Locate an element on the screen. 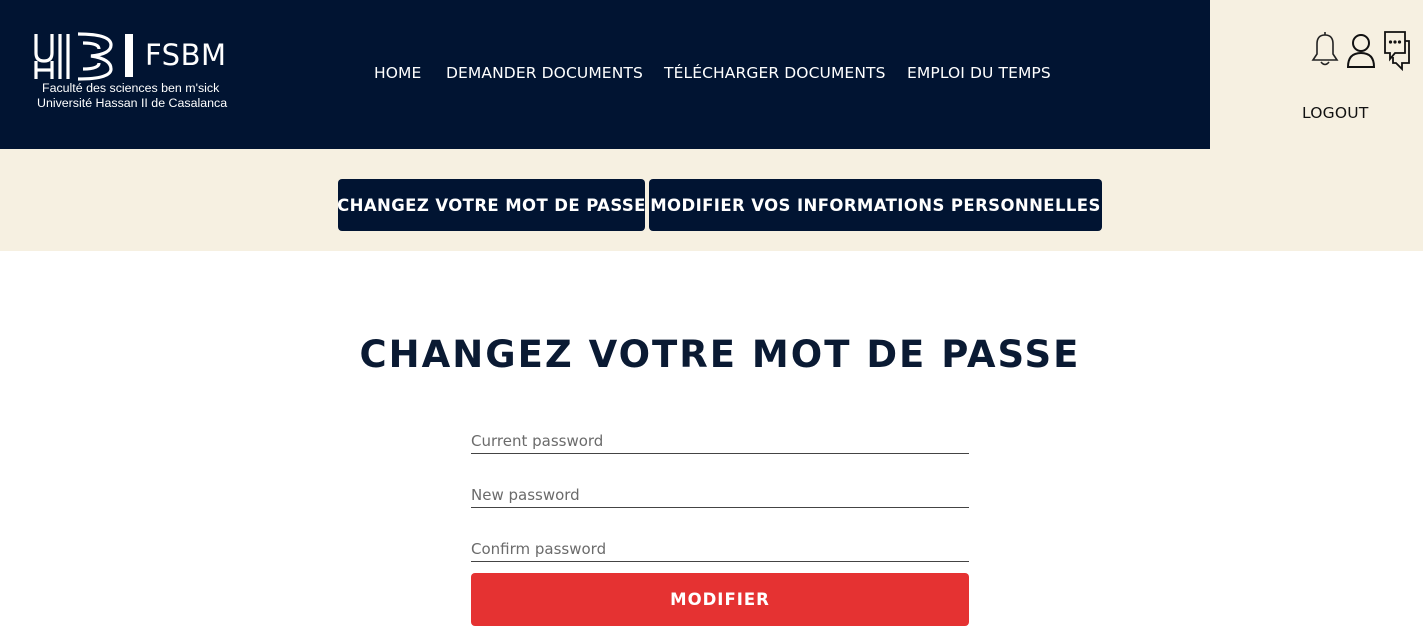 The image size is (1423, 641). nav-item-emploi-du-temps: EMPLOI DU TEMPS is located at coordinates (979, 73).